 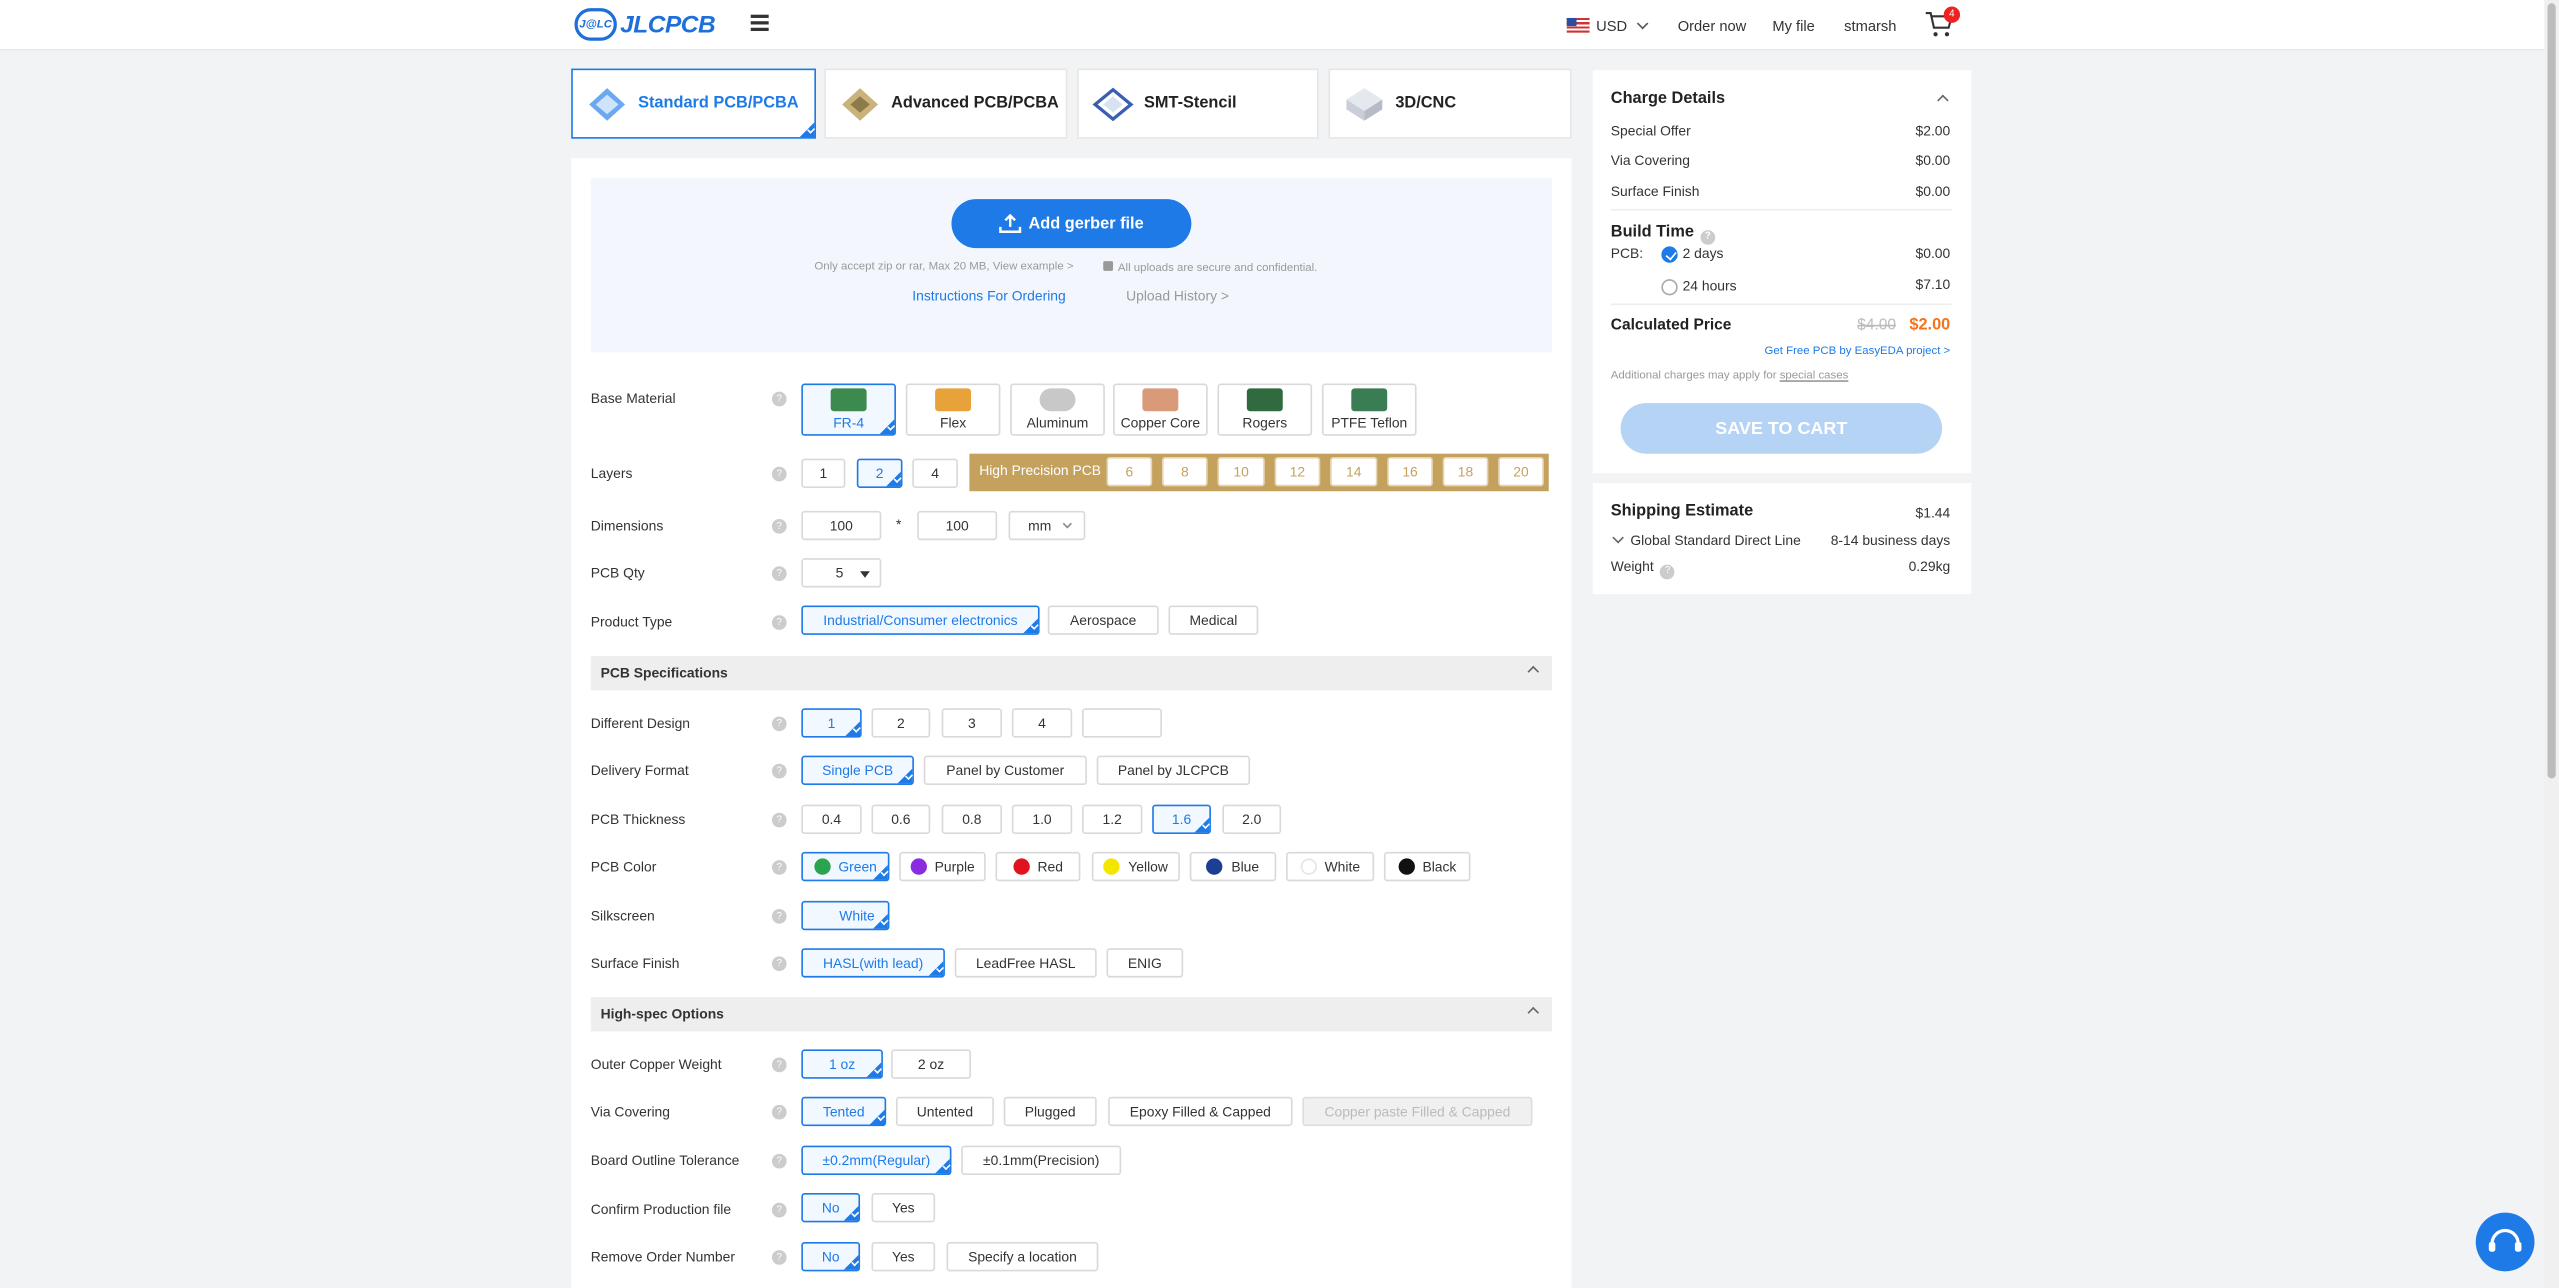 I want to click on currency-selector: USD, so click(x=1607, y=25).